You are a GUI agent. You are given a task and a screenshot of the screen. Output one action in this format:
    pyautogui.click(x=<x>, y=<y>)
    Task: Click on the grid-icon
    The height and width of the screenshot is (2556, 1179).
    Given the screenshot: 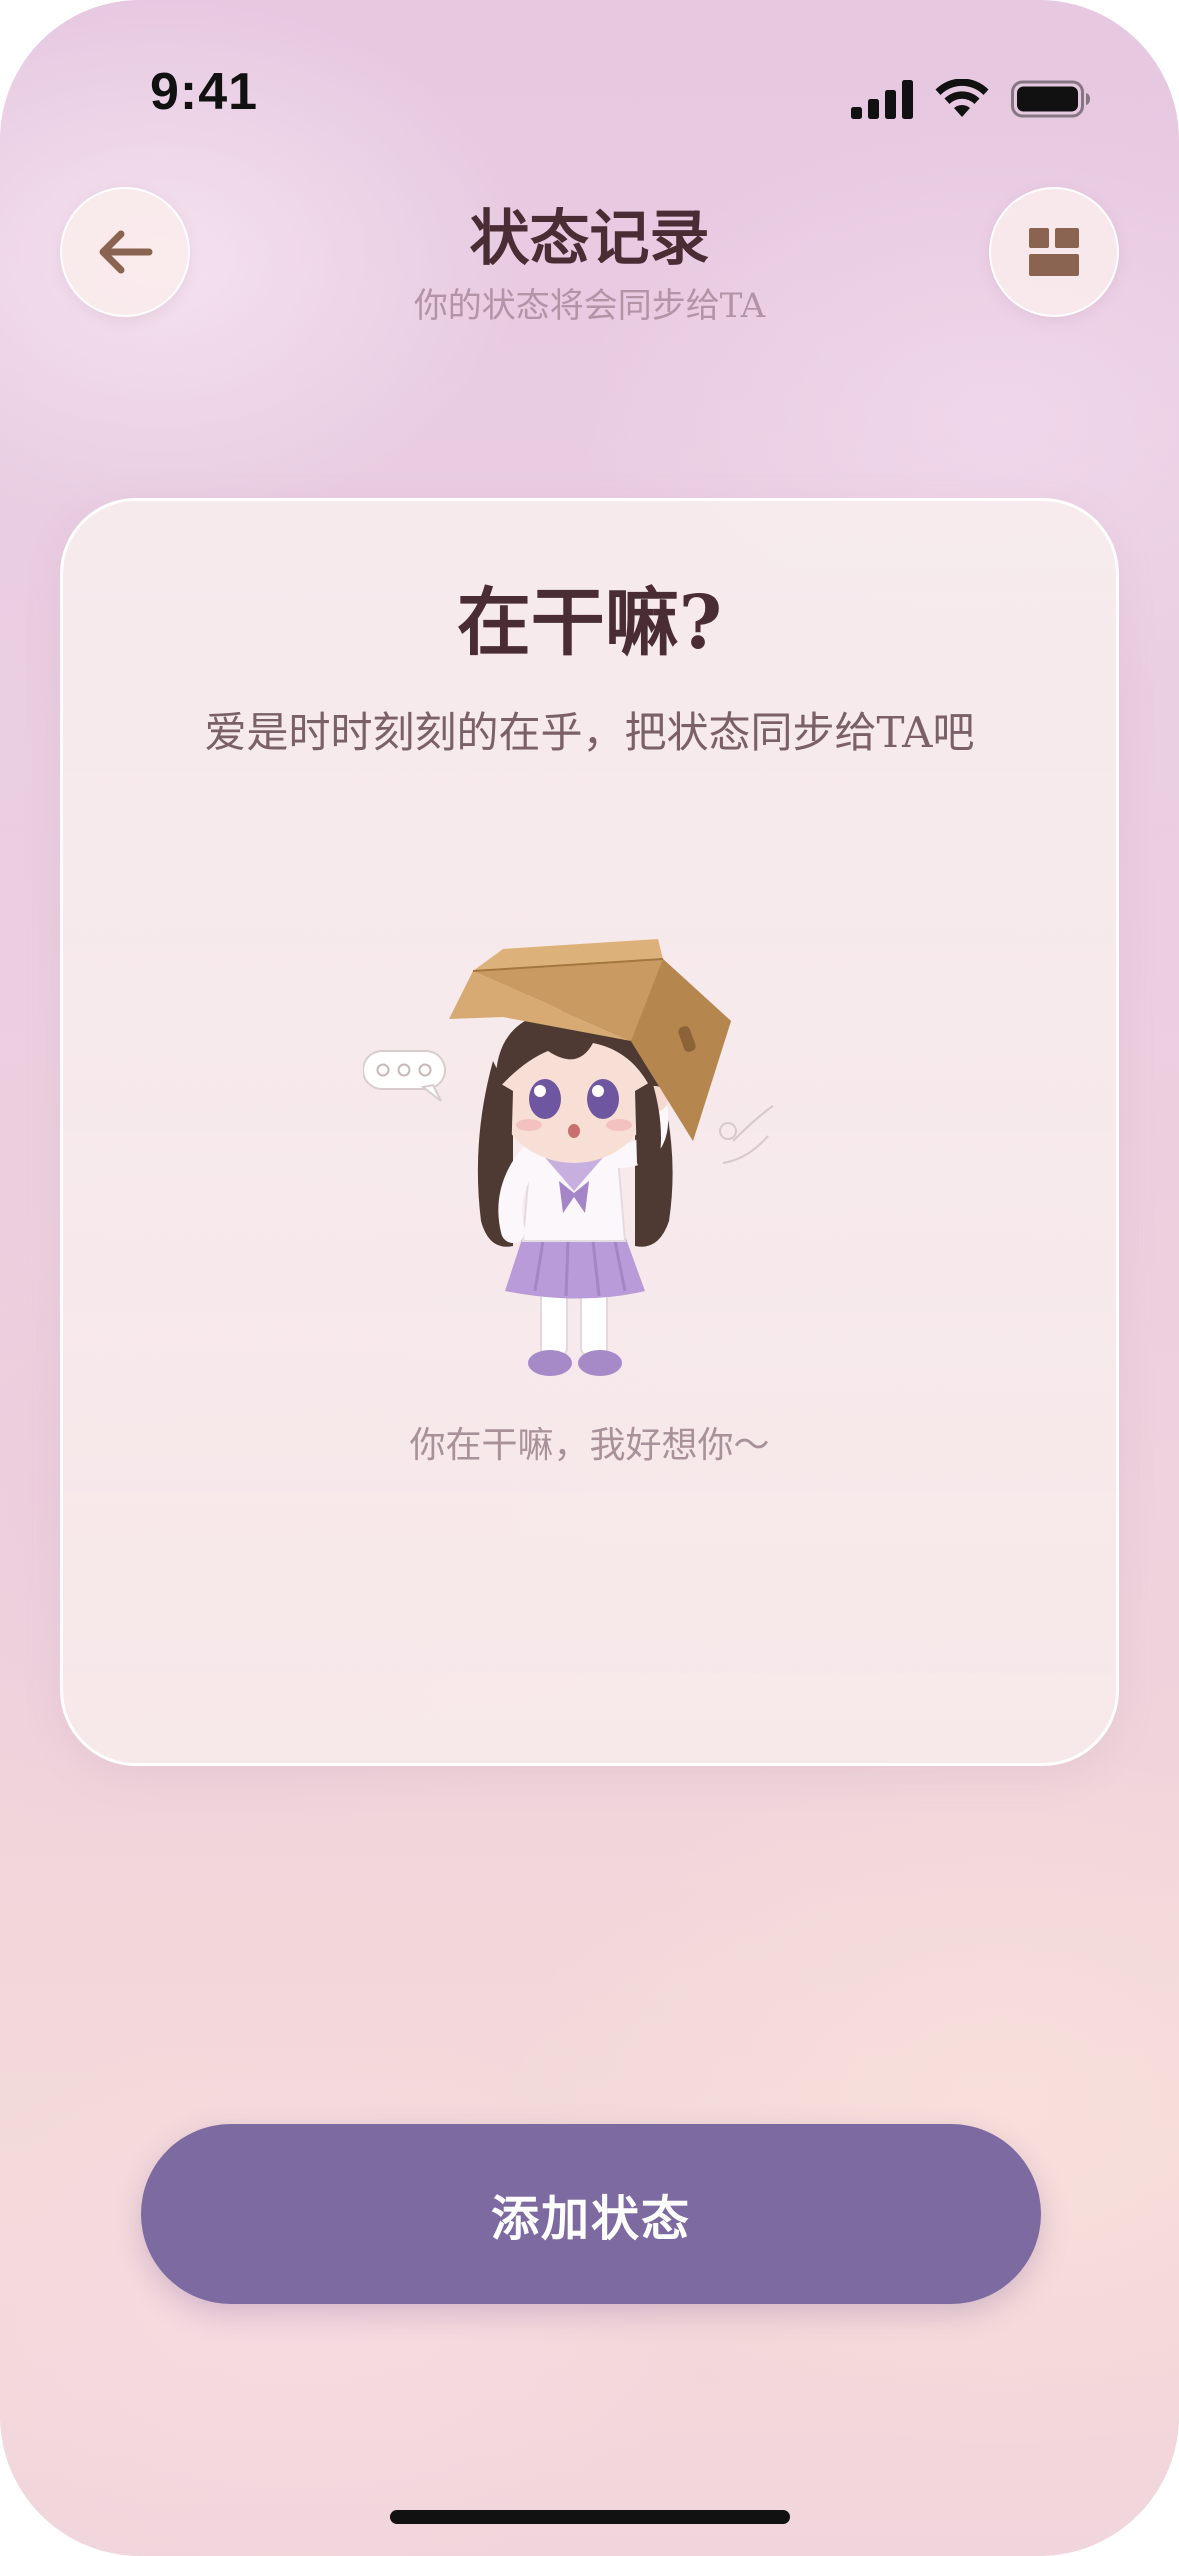 What is the action you would take?
    pyautogui.click(x=1054, y=252)
    